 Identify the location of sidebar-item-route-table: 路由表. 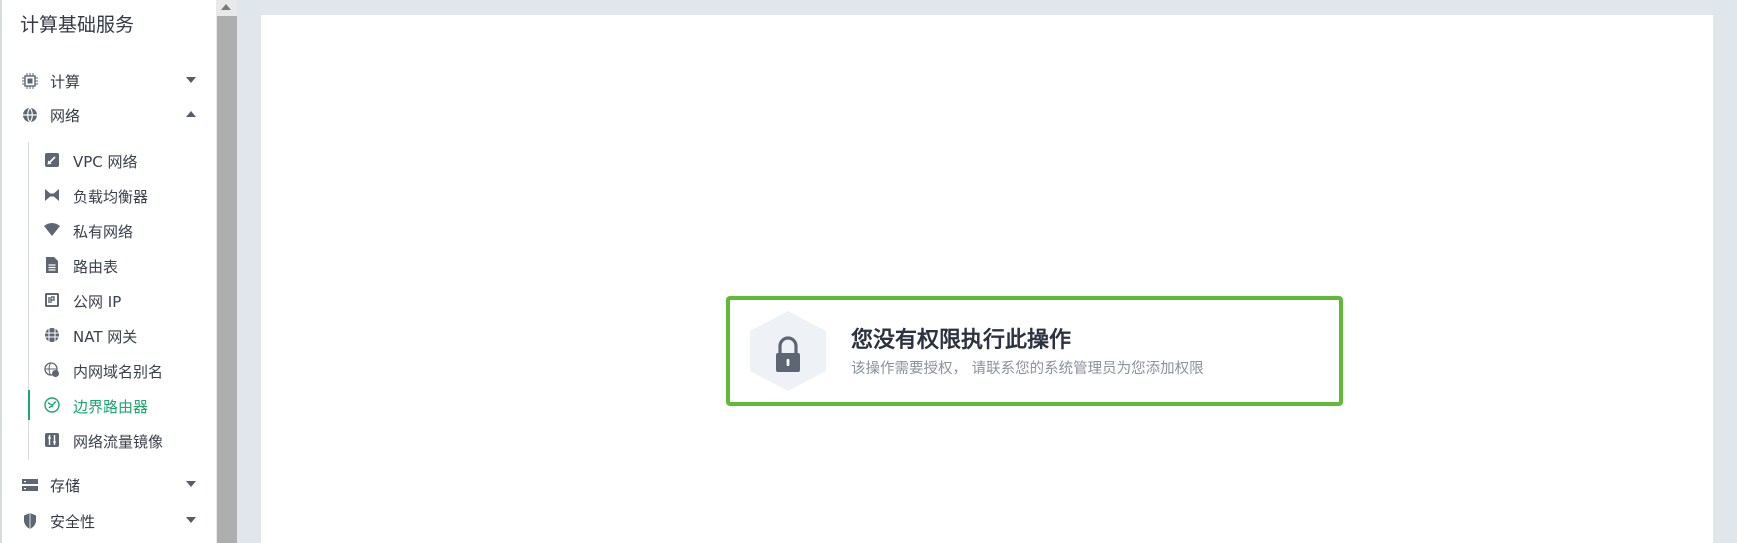
(123, 265).